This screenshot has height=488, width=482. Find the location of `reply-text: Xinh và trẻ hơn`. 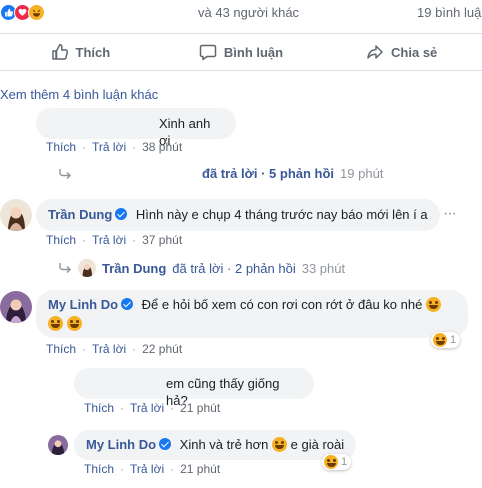

reply-text: Xinh và trẻ hơn is located at coordinates (224, 444).